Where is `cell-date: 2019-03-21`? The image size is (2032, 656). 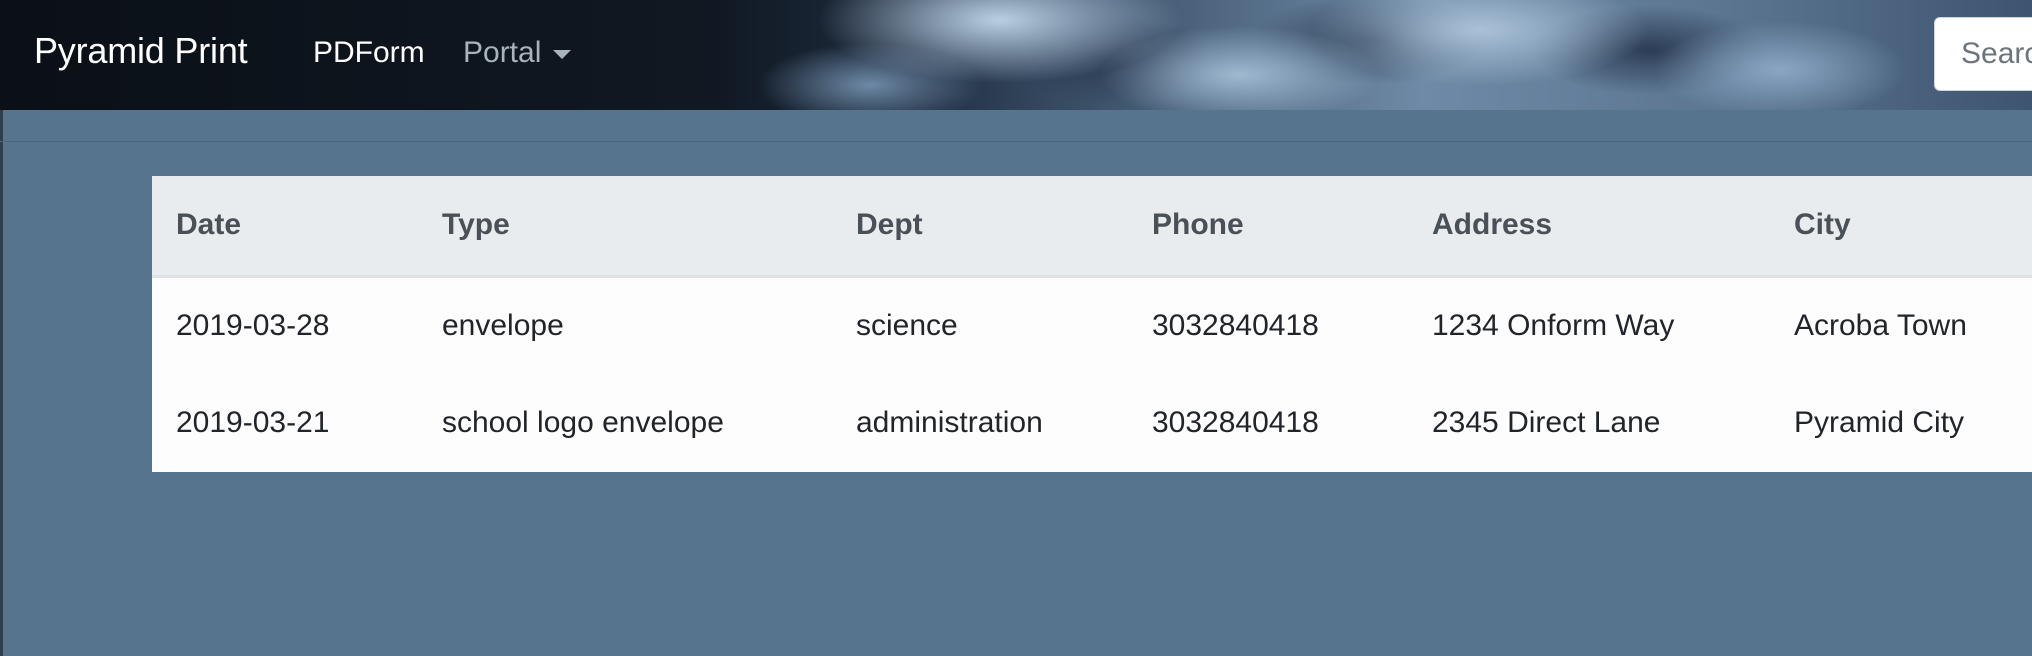 cell-date: 2019-03-21 is located at coordinates (253, 422).